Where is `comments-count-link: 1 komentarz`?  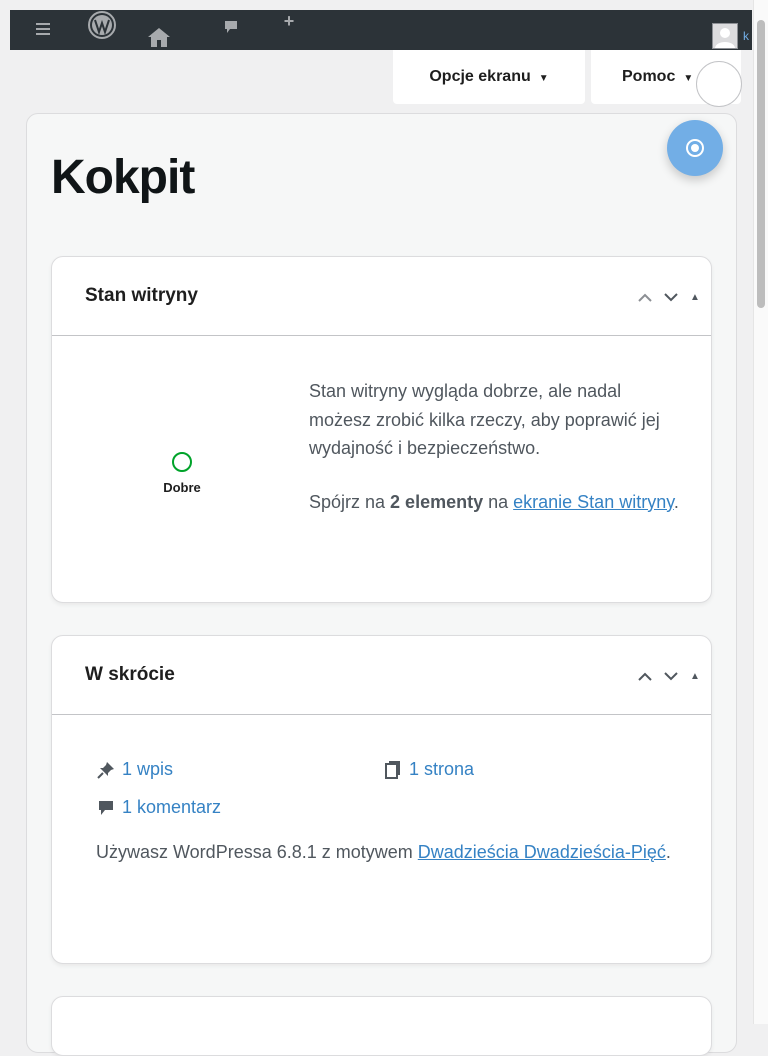
comments-count-link: 1 komentarz is located at coordinates (158, 807).